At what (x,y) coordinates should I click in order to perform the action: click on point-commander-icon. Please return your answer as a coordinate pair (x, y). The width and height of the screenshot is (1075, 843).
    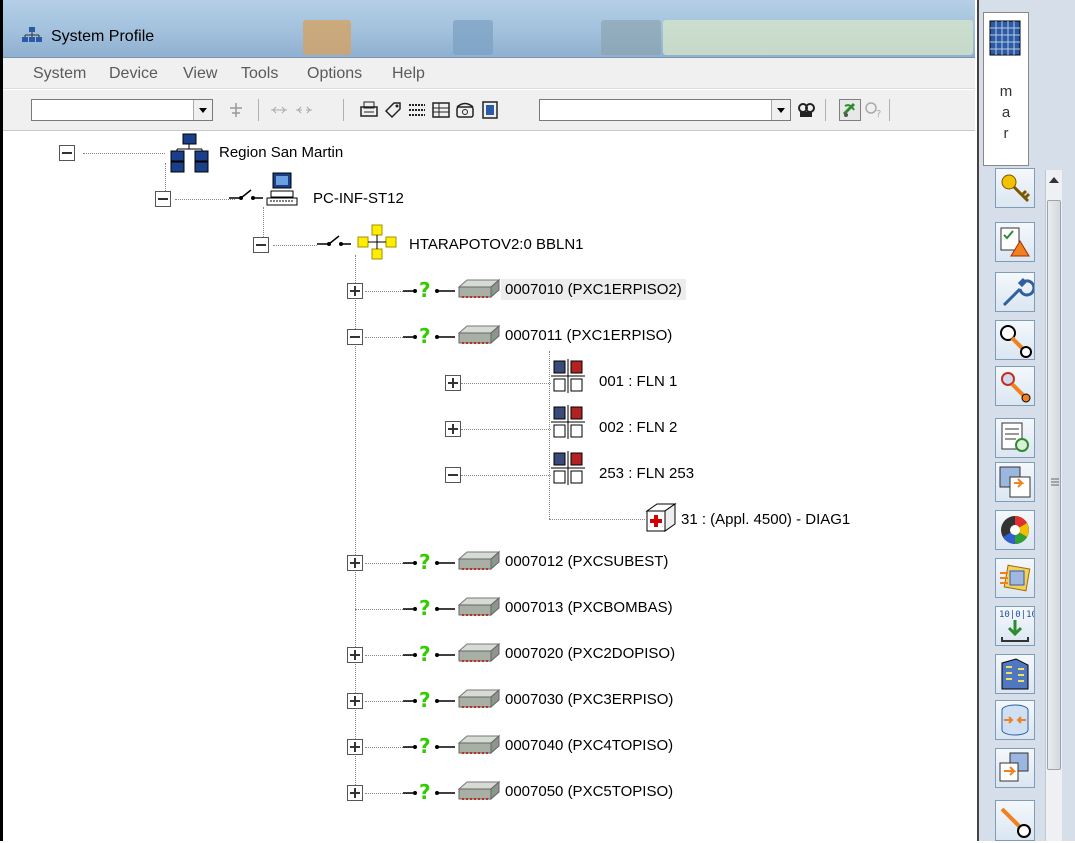
    Looking at the image, I should click on (1015, 340).